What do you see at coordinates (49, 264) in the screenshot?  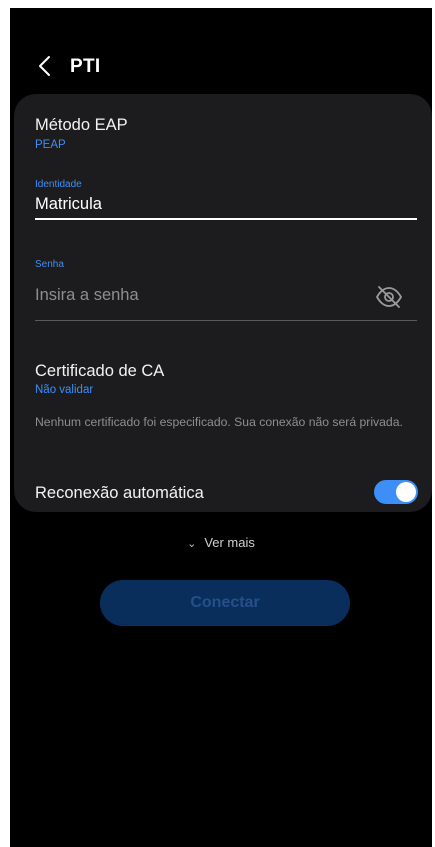 I see `password-label: Senha` at bounding box center [49, 264].